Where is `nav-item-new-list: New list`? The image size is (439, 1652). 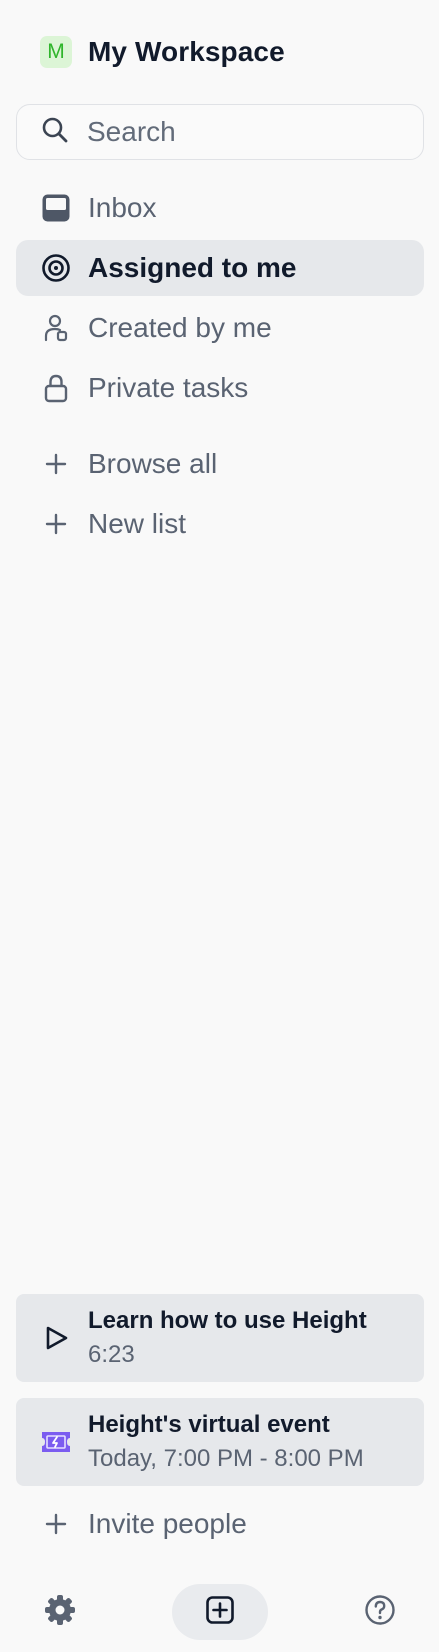
nav-item-new-list: New list is located at coordinates (220, 524).